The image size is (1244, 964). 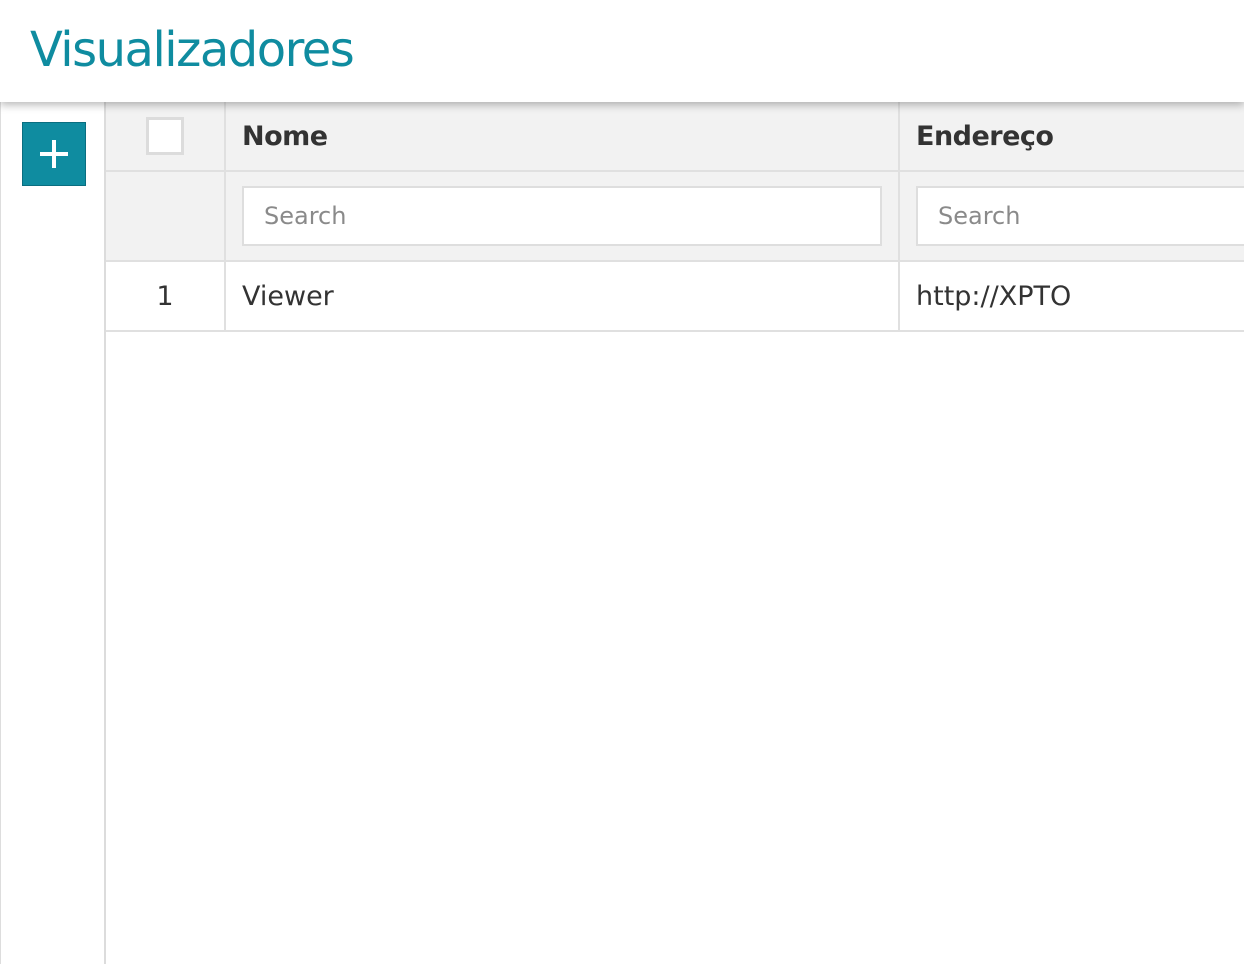 I want to click on table-row: 1 Viewer http://XPTO, so click(x=675, y=297).